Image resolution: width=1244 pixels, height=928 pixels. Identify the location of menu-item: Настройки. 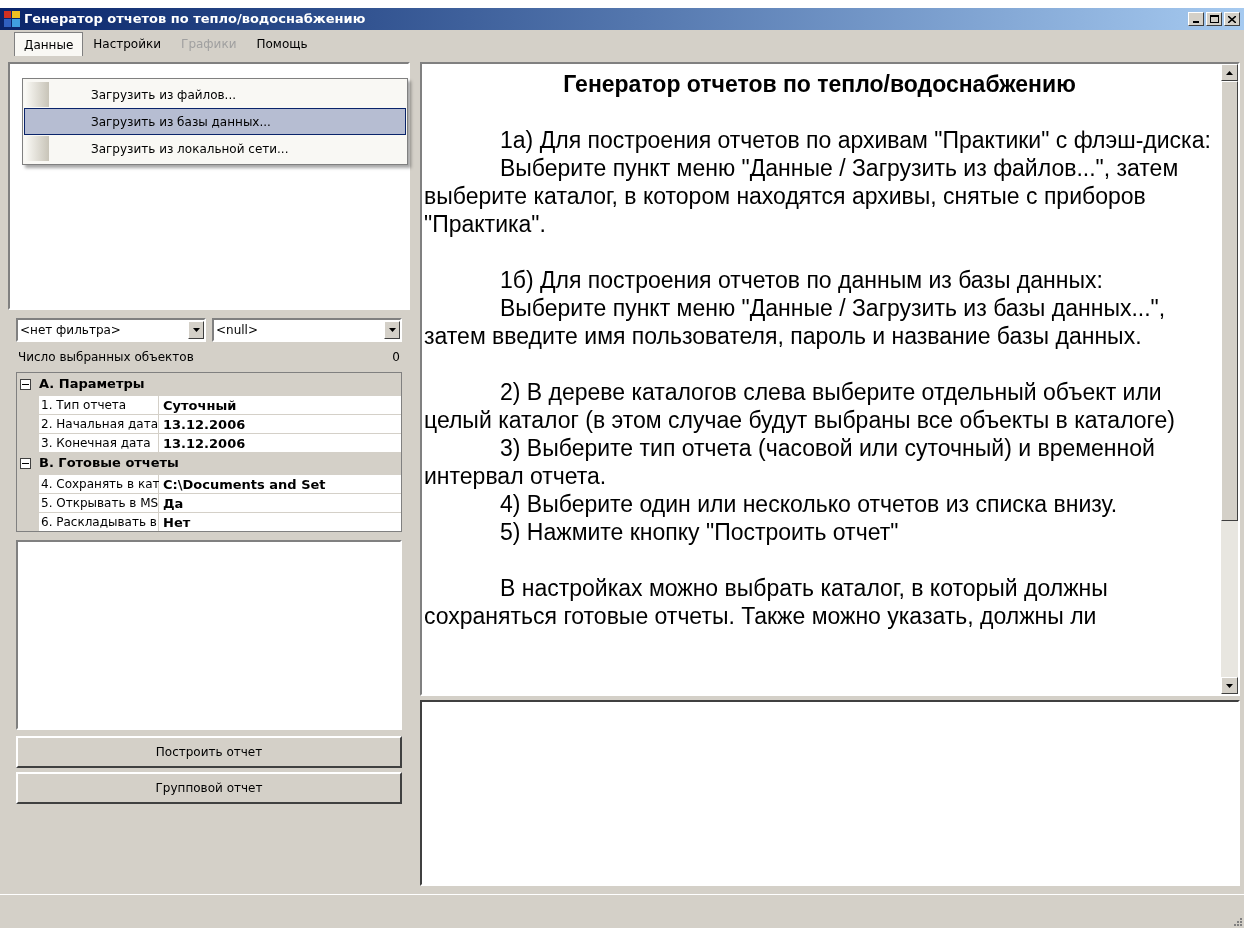
(127, 44).